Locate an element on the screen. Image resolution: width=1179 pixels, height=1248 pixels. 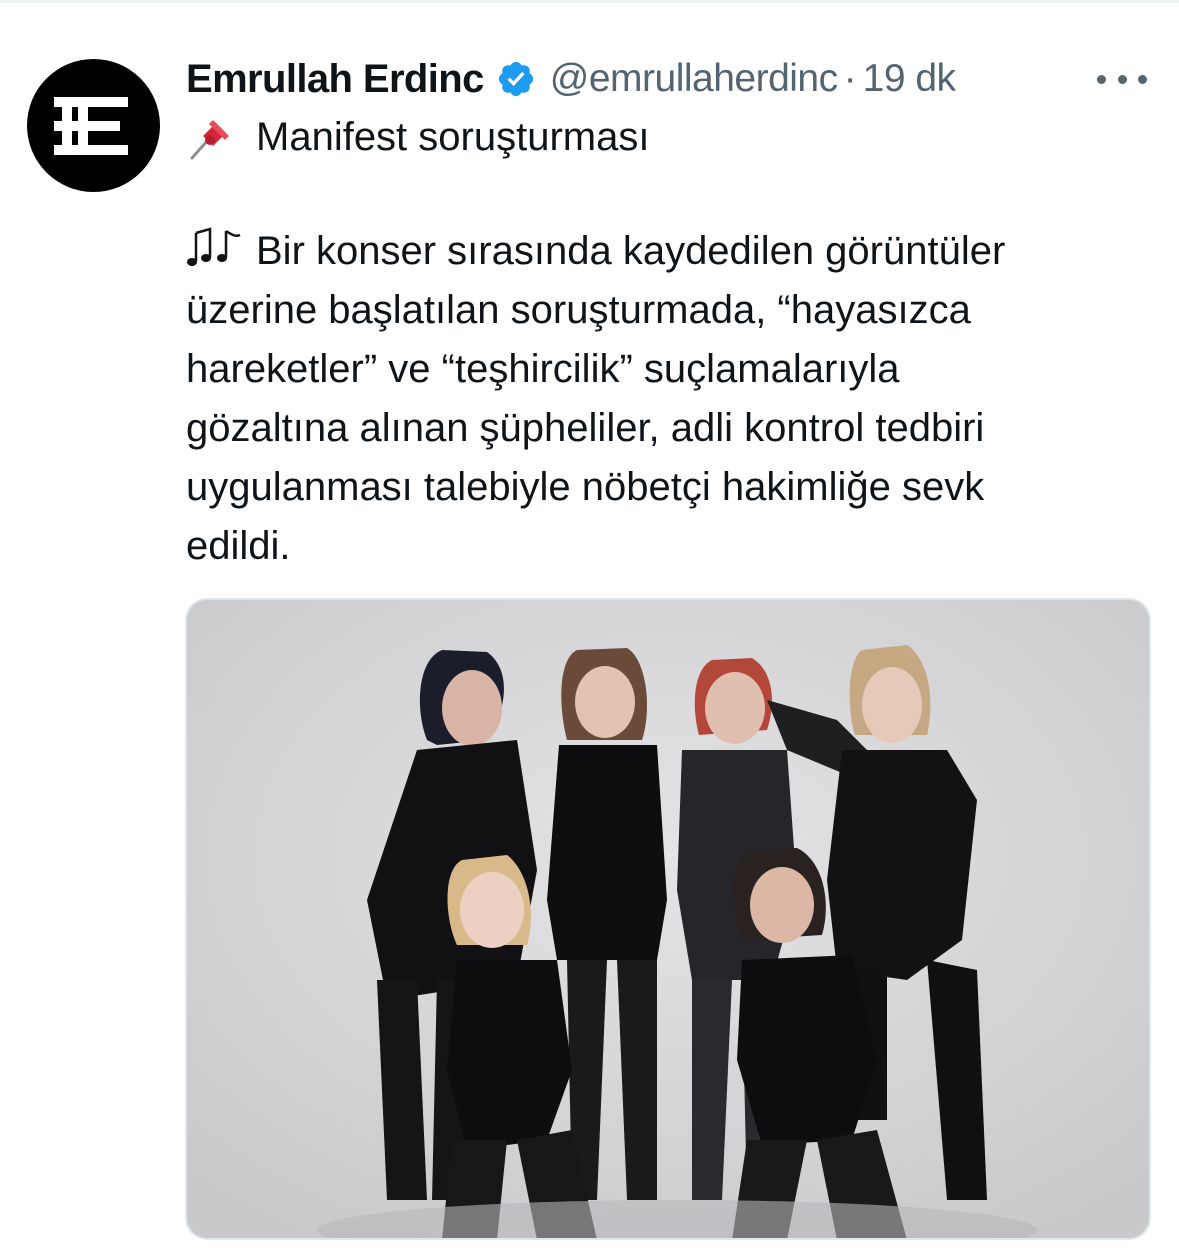
pushpin-emoji is located at coordinates (209, 140).